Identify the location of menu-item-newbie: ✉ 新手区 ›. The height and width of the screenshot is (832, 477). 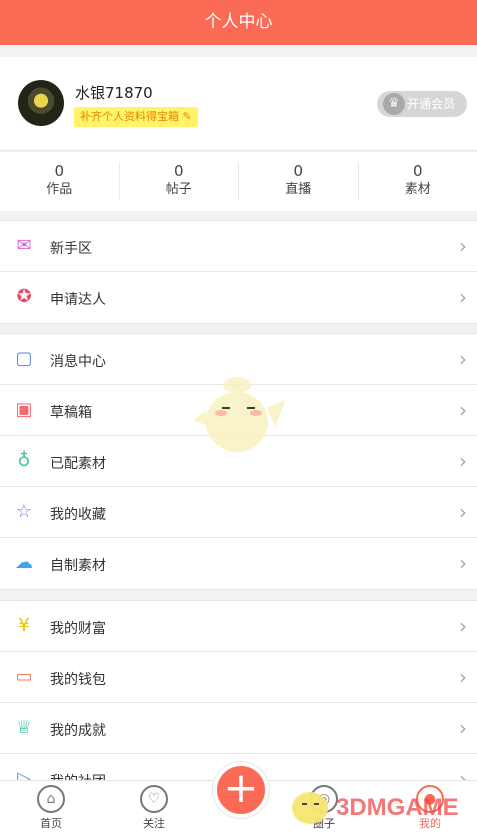
(238, 246).